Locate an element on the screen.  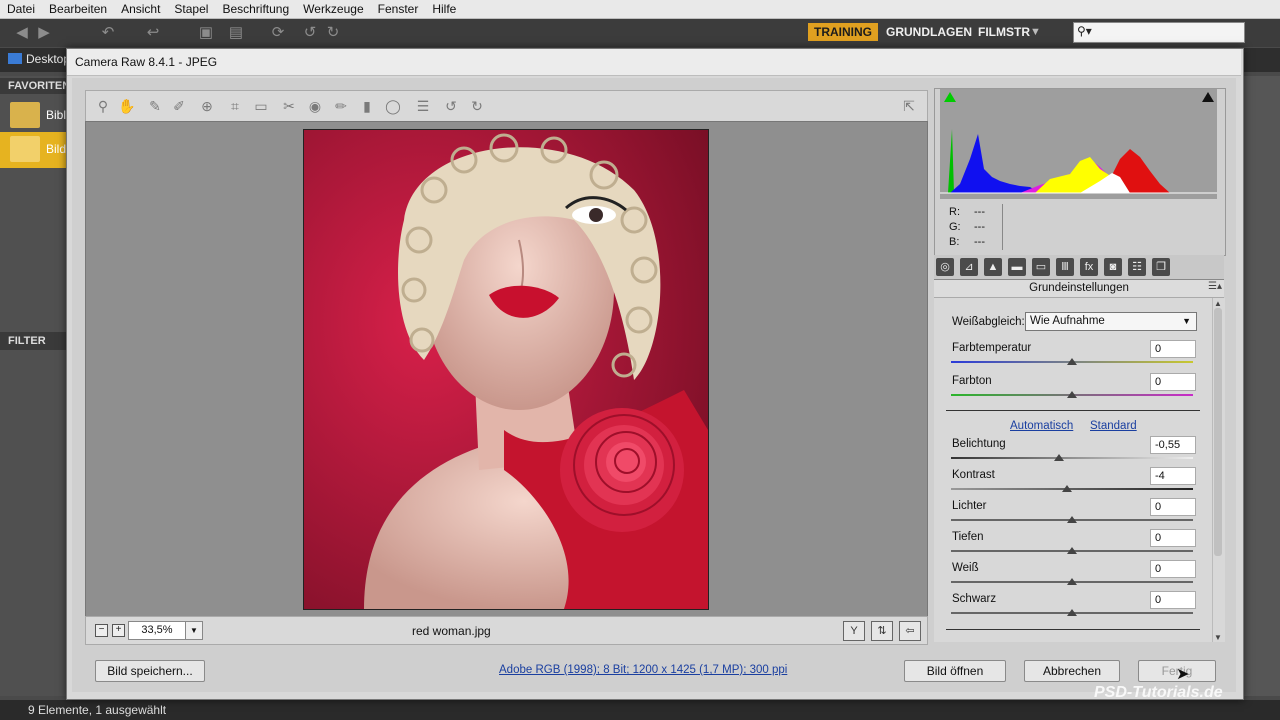
back-icon: ◀ is located at coordinates (22, 33).